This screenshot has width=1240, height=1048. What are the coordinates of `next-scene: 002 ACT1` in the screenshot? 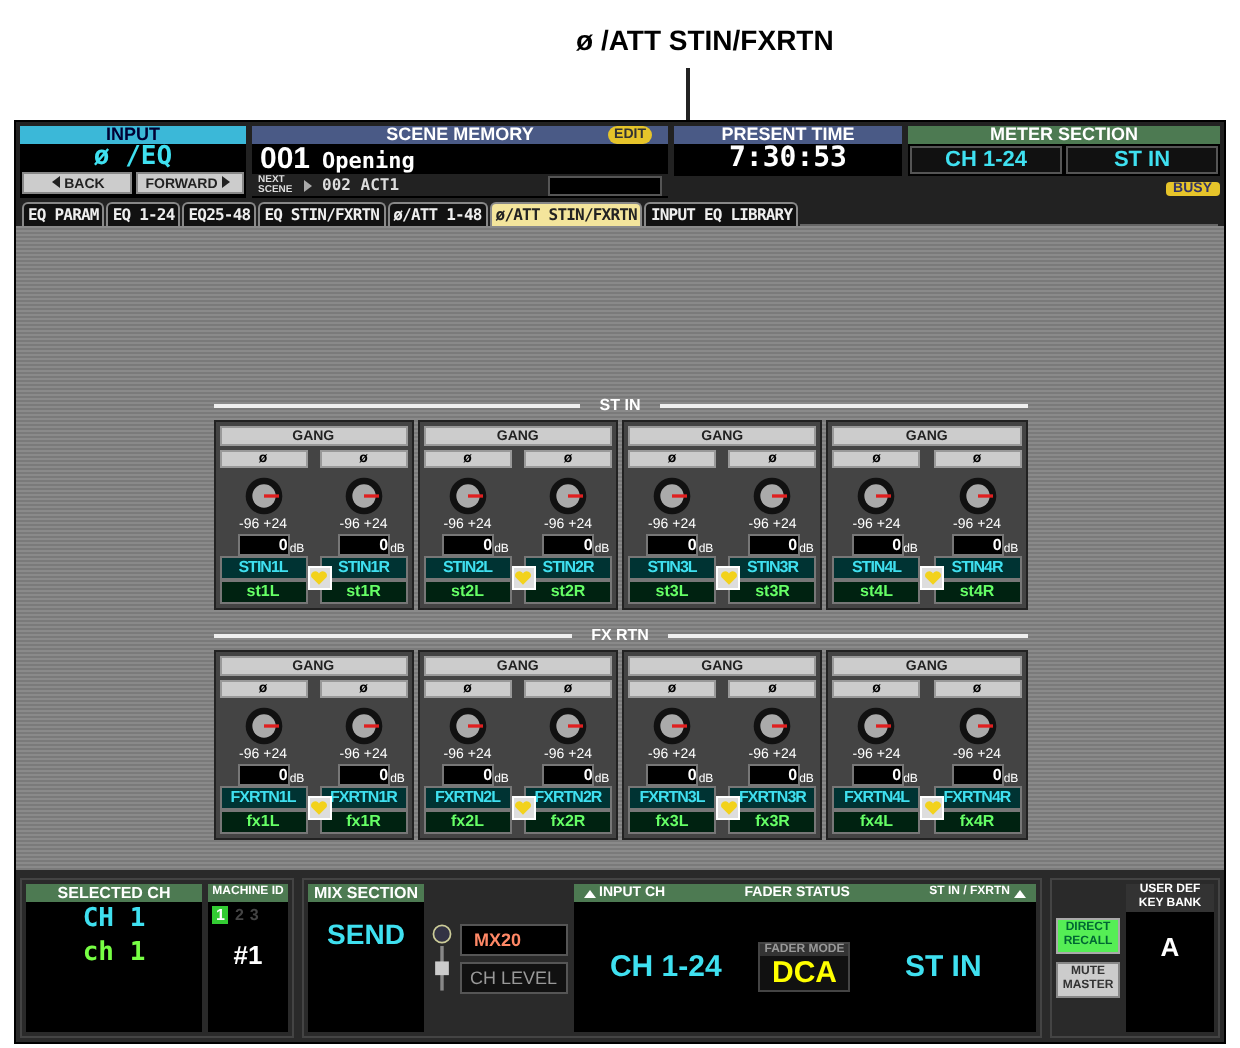 It's located at (361, 185).